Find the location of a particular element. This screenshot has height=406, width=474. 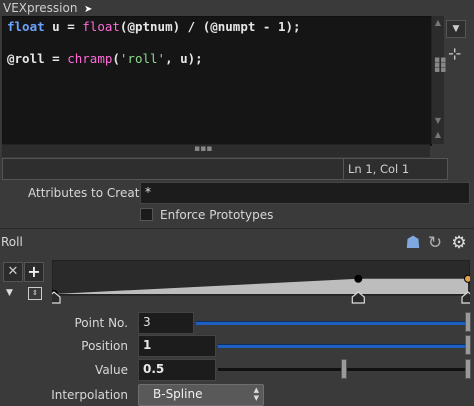

expand-icon: ⇕ is located at coordinates (35, 293).